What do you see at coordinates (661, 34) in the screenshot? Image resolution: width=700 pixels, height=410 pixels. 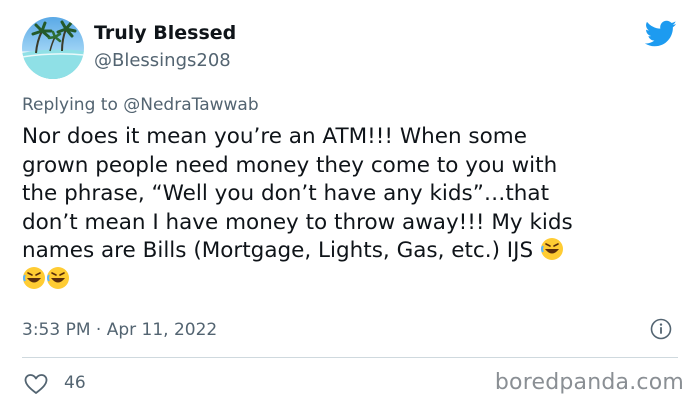 I see `twitter-bird-icon` at bounding box center [661, 34].